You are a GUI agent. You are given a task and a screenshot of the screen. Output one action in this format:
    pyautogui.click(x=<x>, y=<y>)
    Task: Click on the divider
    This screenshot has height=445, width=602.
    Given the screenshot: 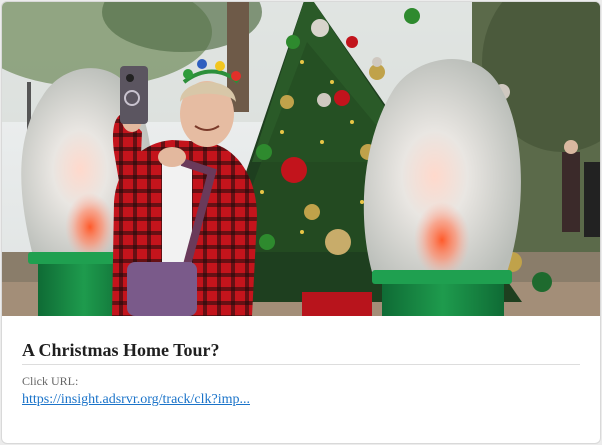 What is the action you would take?
    pyautogui.click(x=301, y=364)
    